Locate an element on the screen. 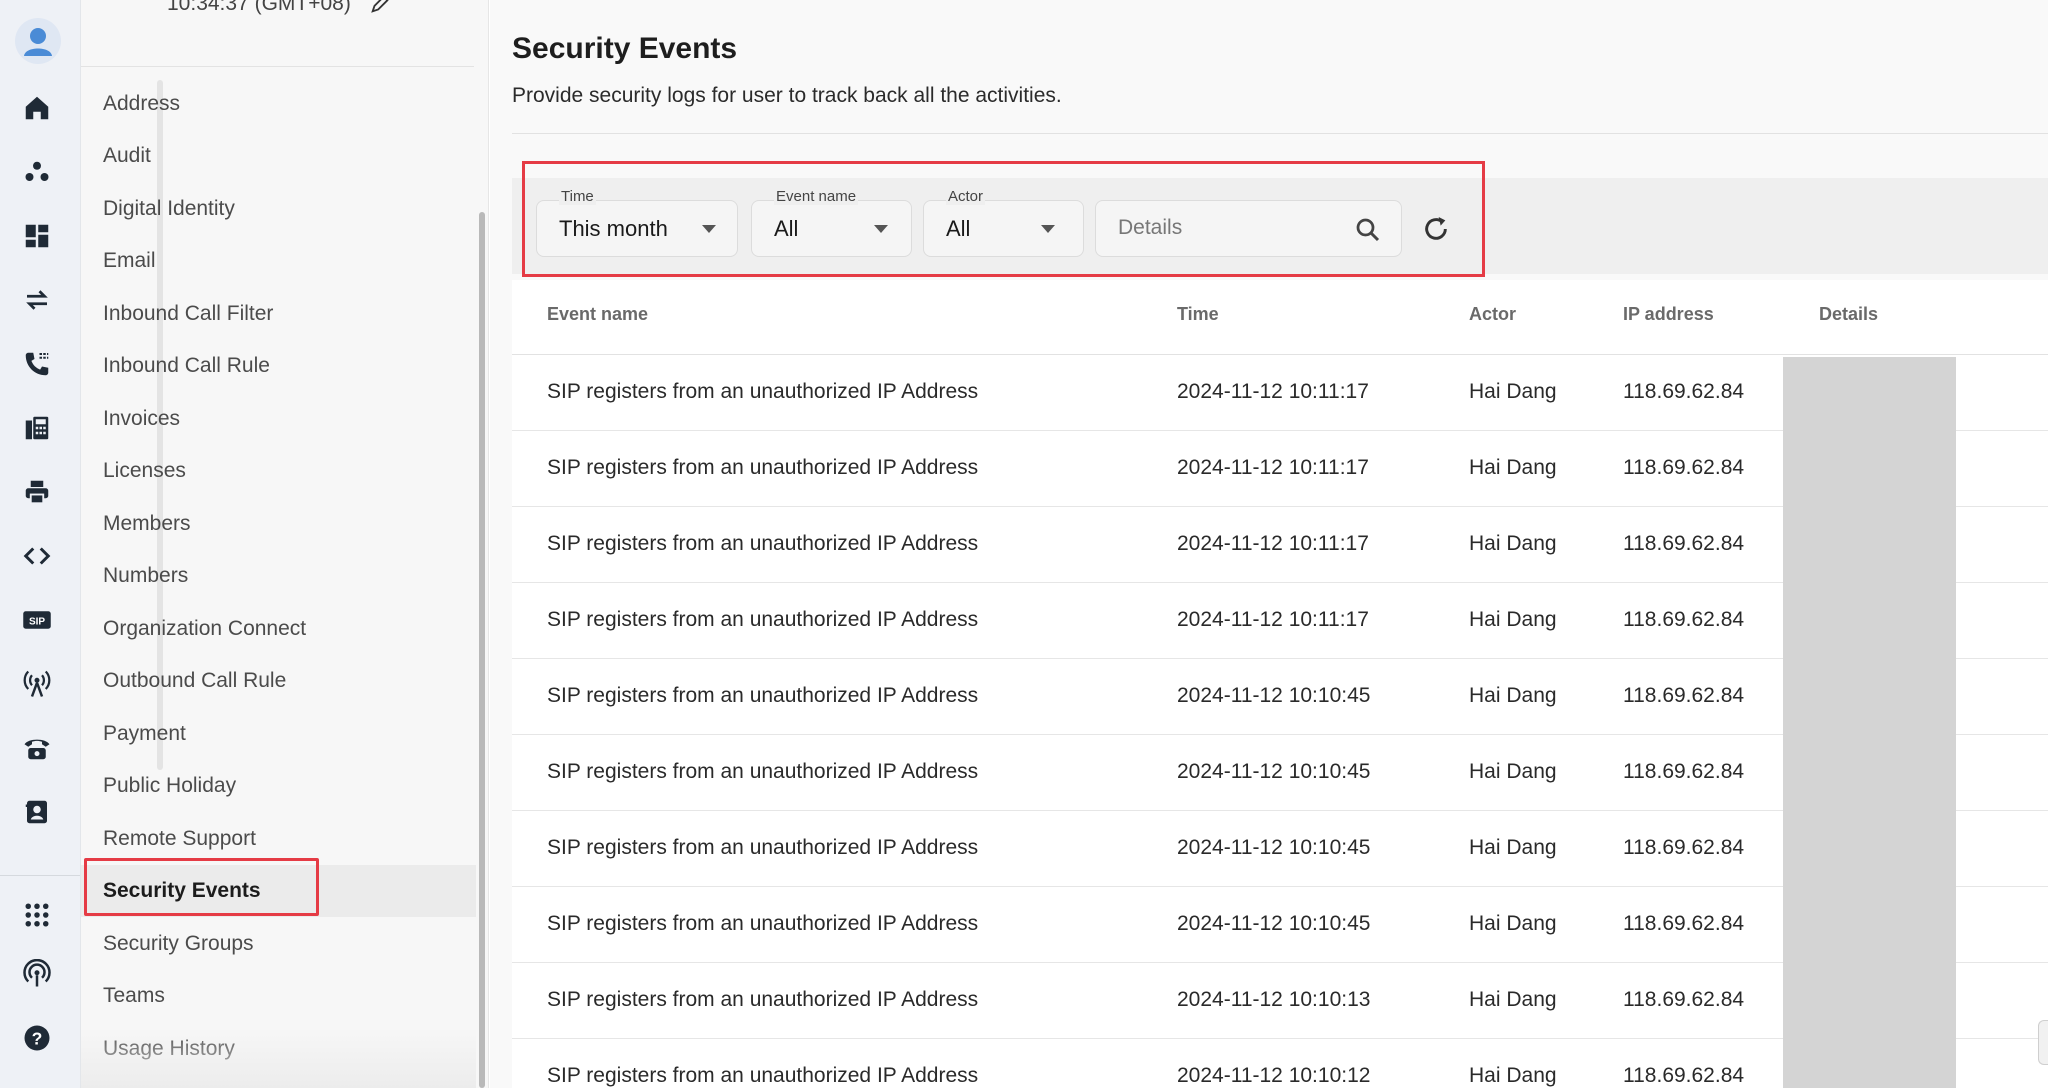  actor-label: Actor is located at coordinates (966, 196).